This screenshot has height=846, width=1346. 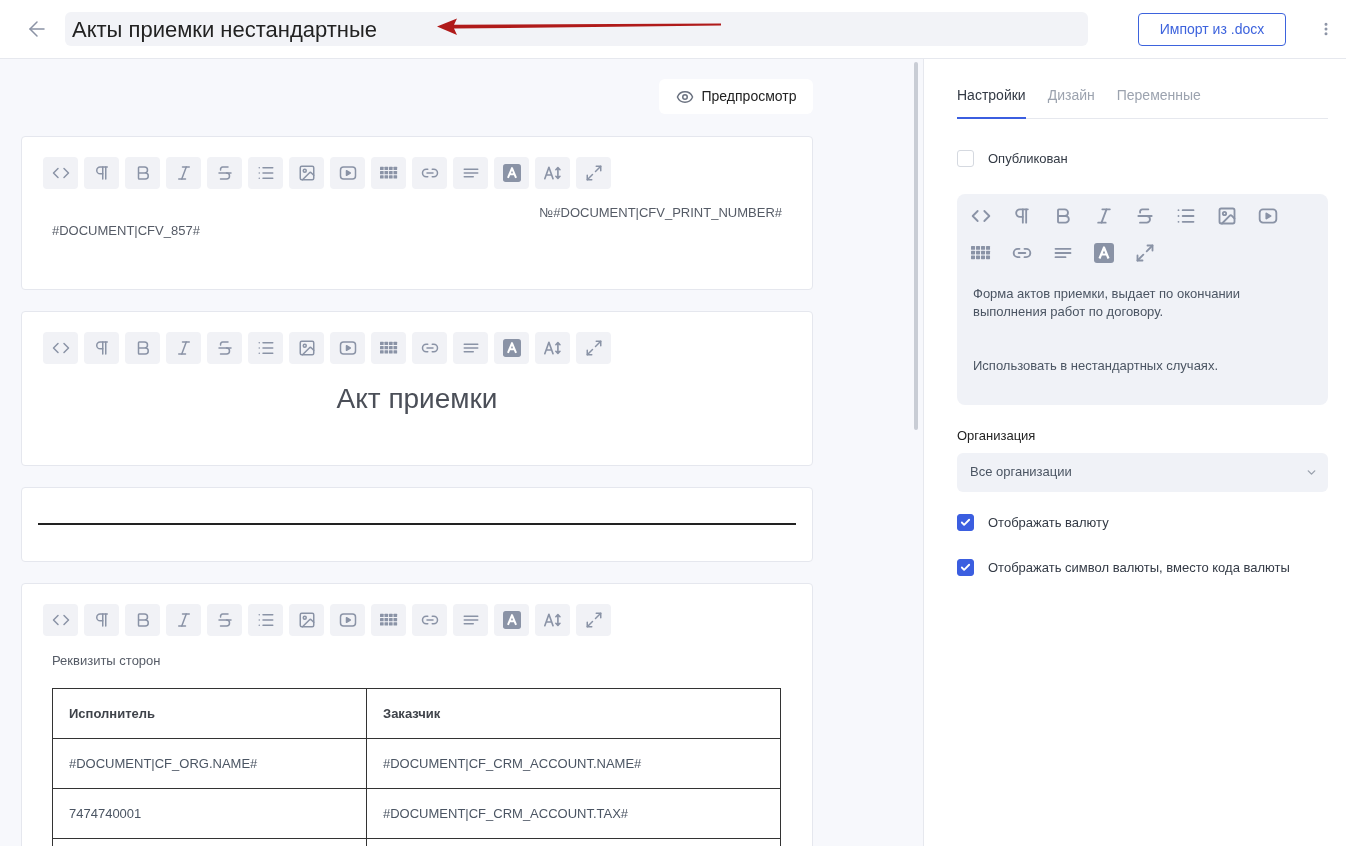 I want to click on template-variable-text: №#DOCUMENT|CFV_PRINT_NUMBER#, so click(x=660, y=213).